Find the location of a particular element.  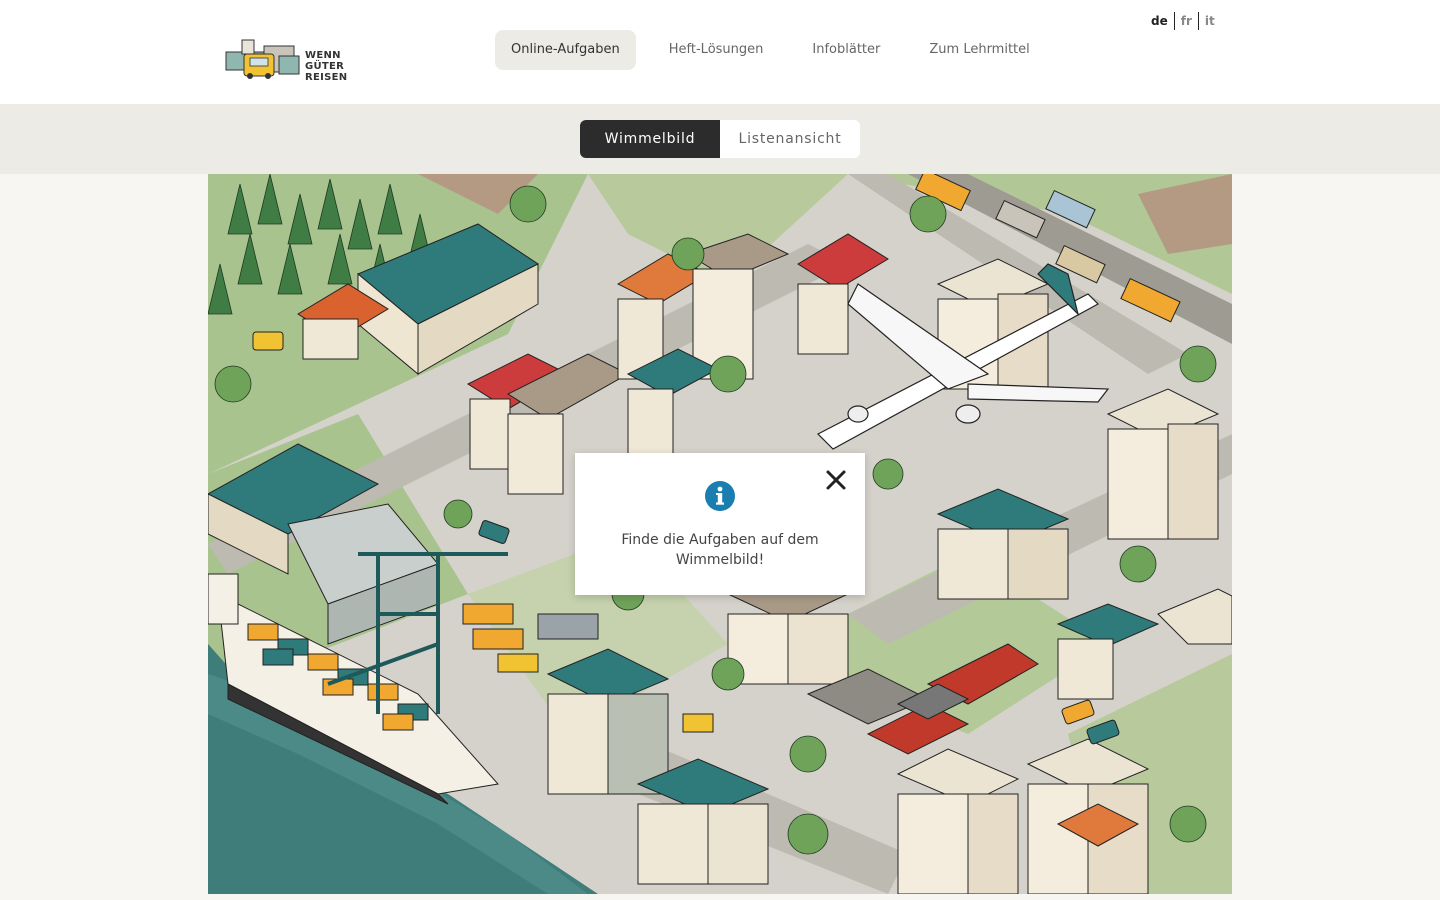

view-toggle: Wimmelbild Listenansicht is located at coordinates (720, 139).